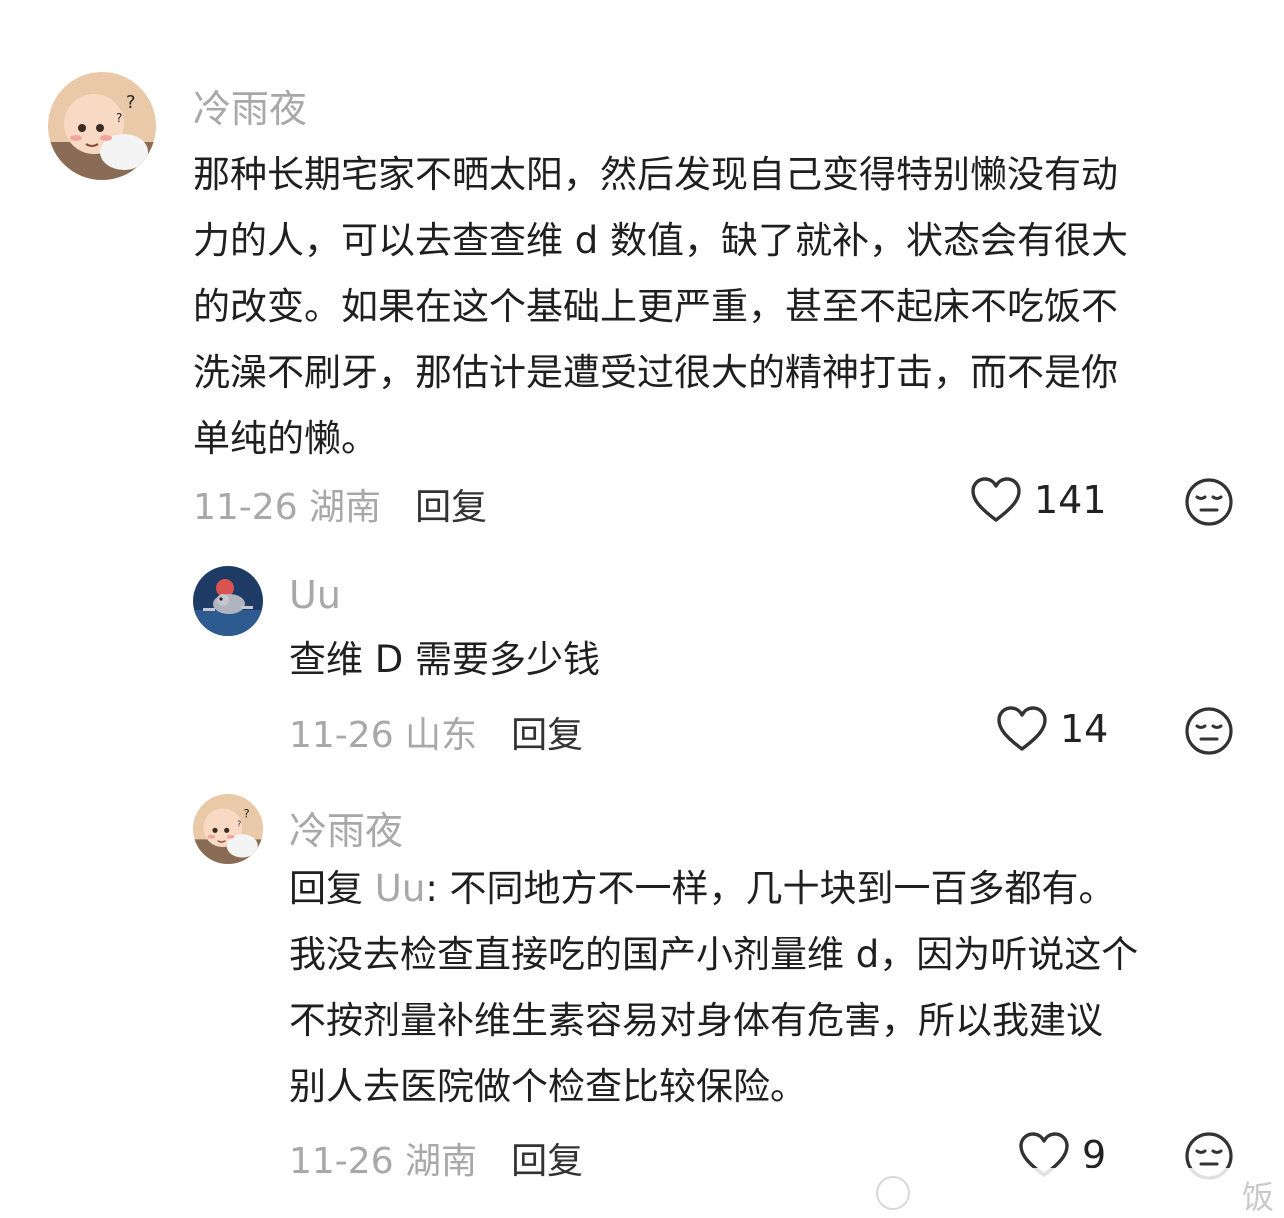 The width and height of the screenshot is (1284, 1218). I want to click on reply-prefix: 回复, so click(332, 888).